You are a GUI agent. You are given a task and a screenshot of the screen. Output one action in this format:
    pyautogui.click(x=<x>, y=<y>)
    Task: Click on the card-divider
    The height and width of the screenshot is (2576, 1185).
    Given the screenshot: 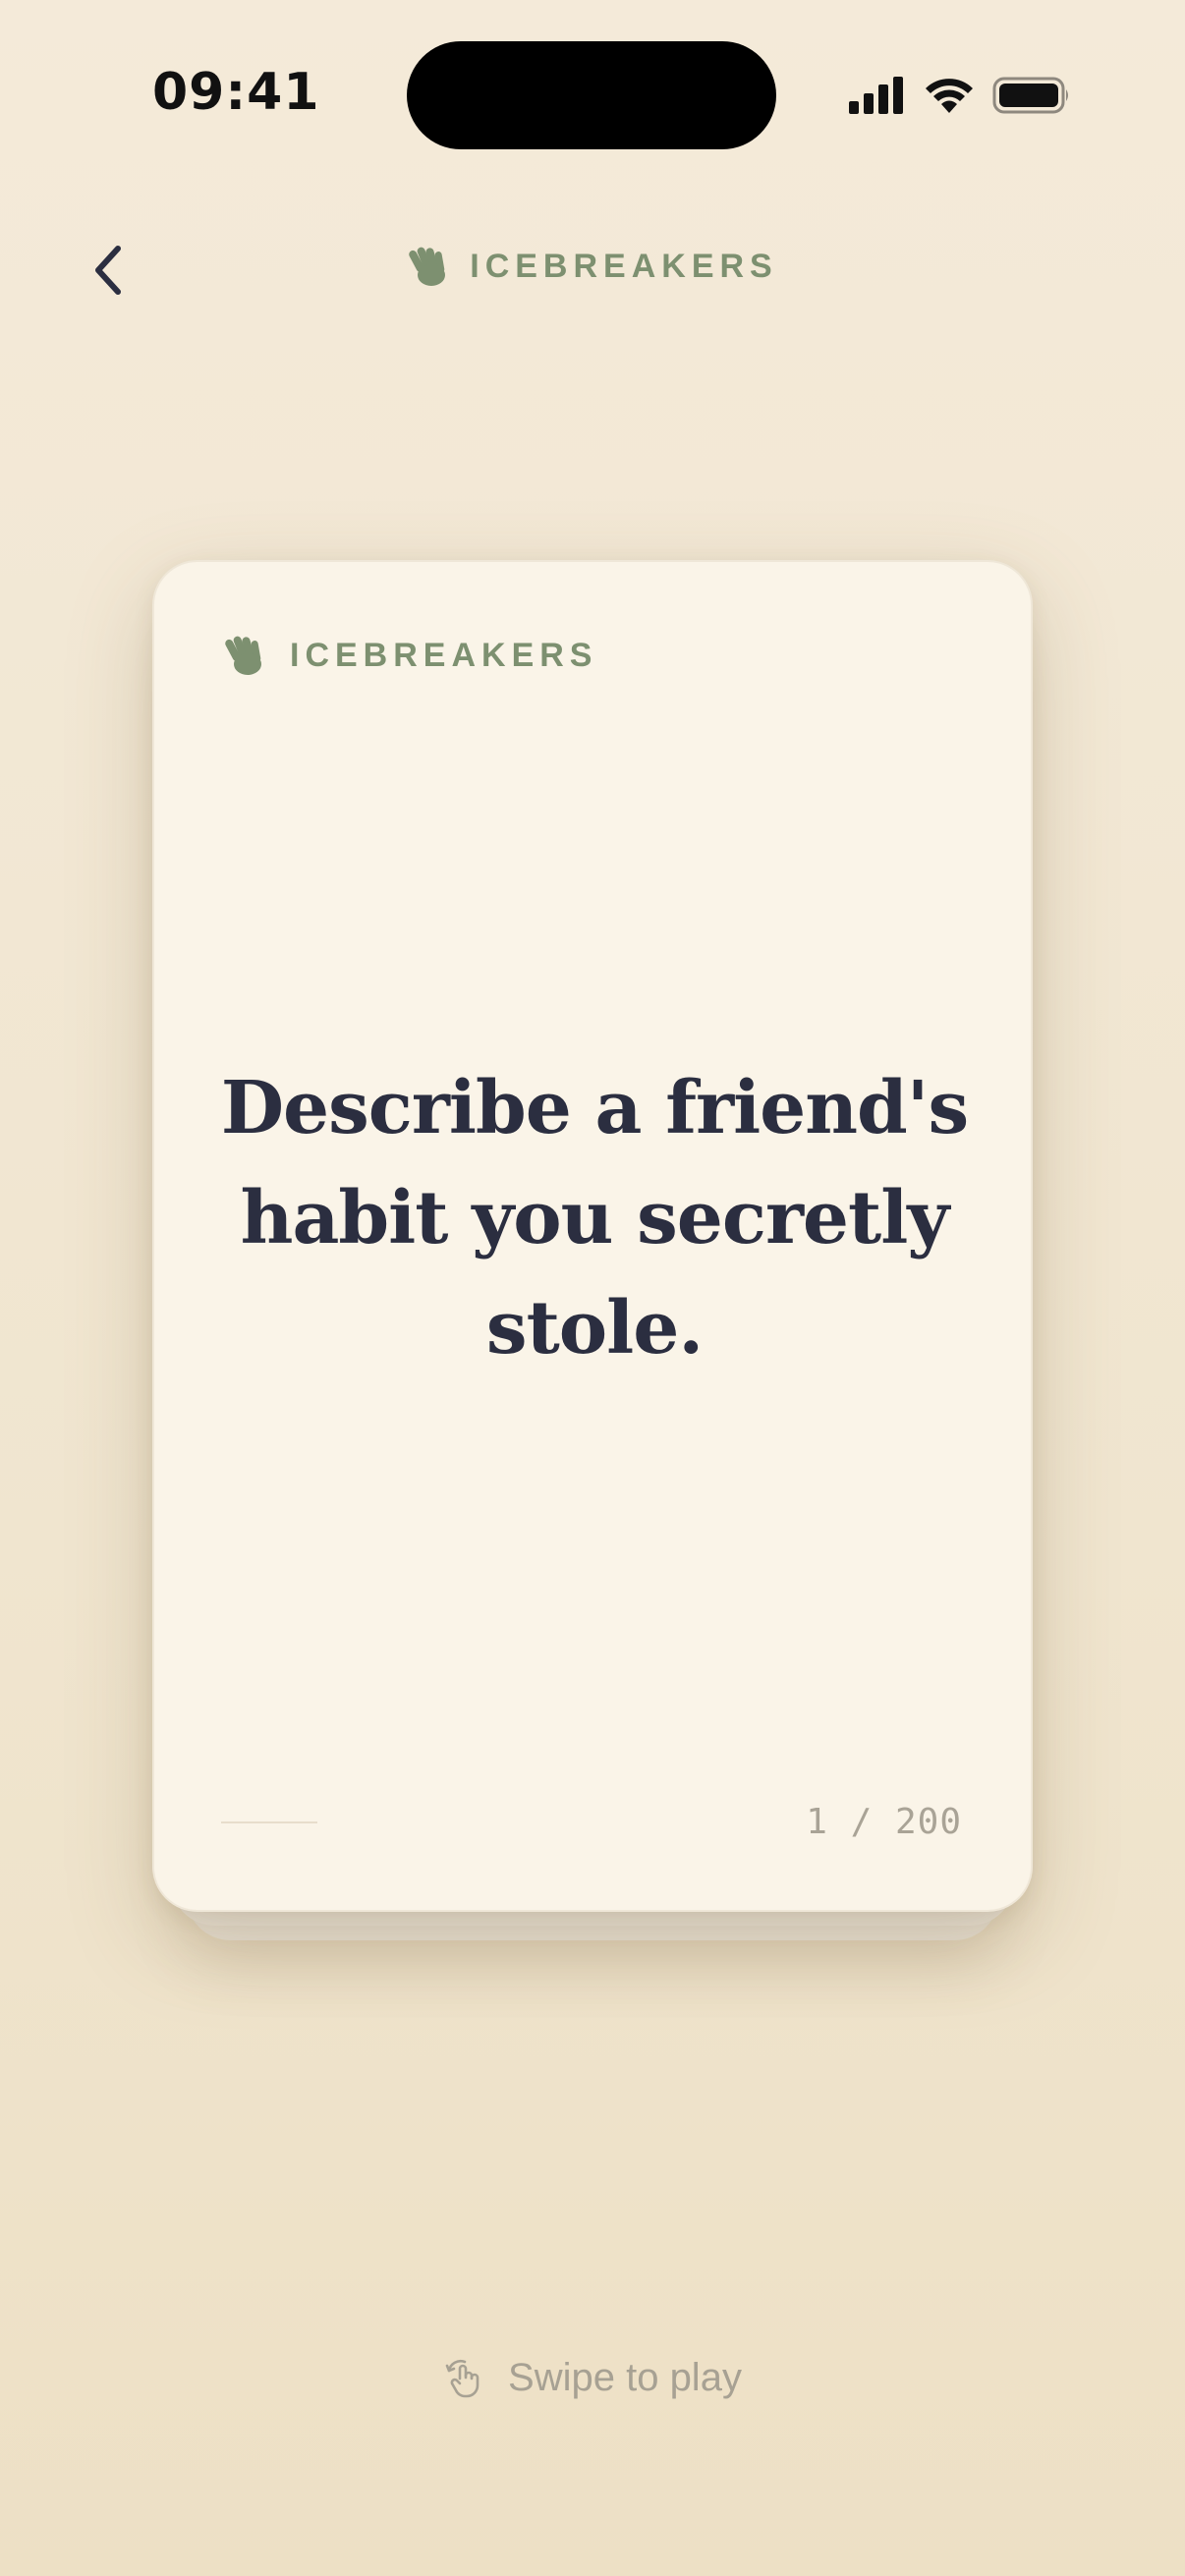 What is the action you would take?
    pyautogui.click(x=269, y=1822)
    